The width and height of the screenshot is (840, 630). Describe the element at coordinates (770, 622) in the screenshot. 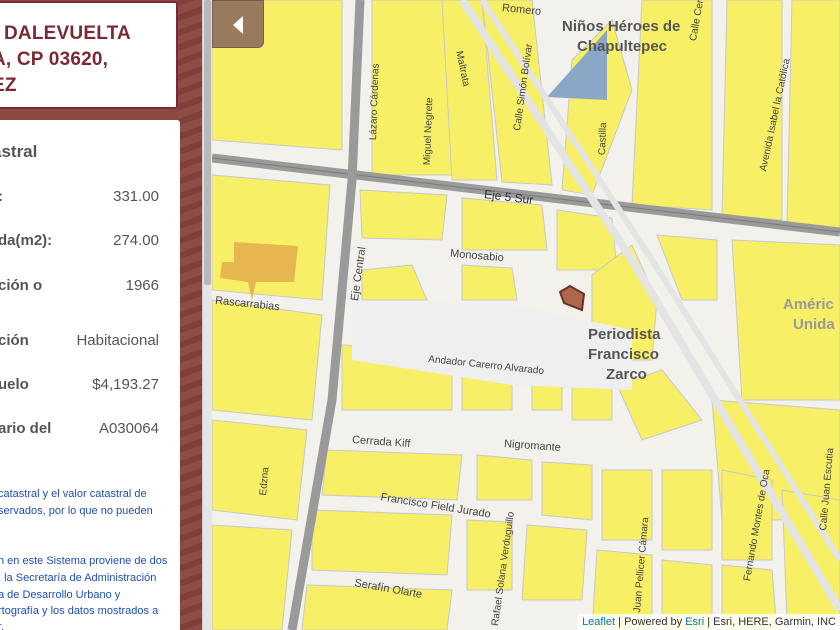

I see `attribution-sources: | Esri, HERE, Garmin, INC` at that location.